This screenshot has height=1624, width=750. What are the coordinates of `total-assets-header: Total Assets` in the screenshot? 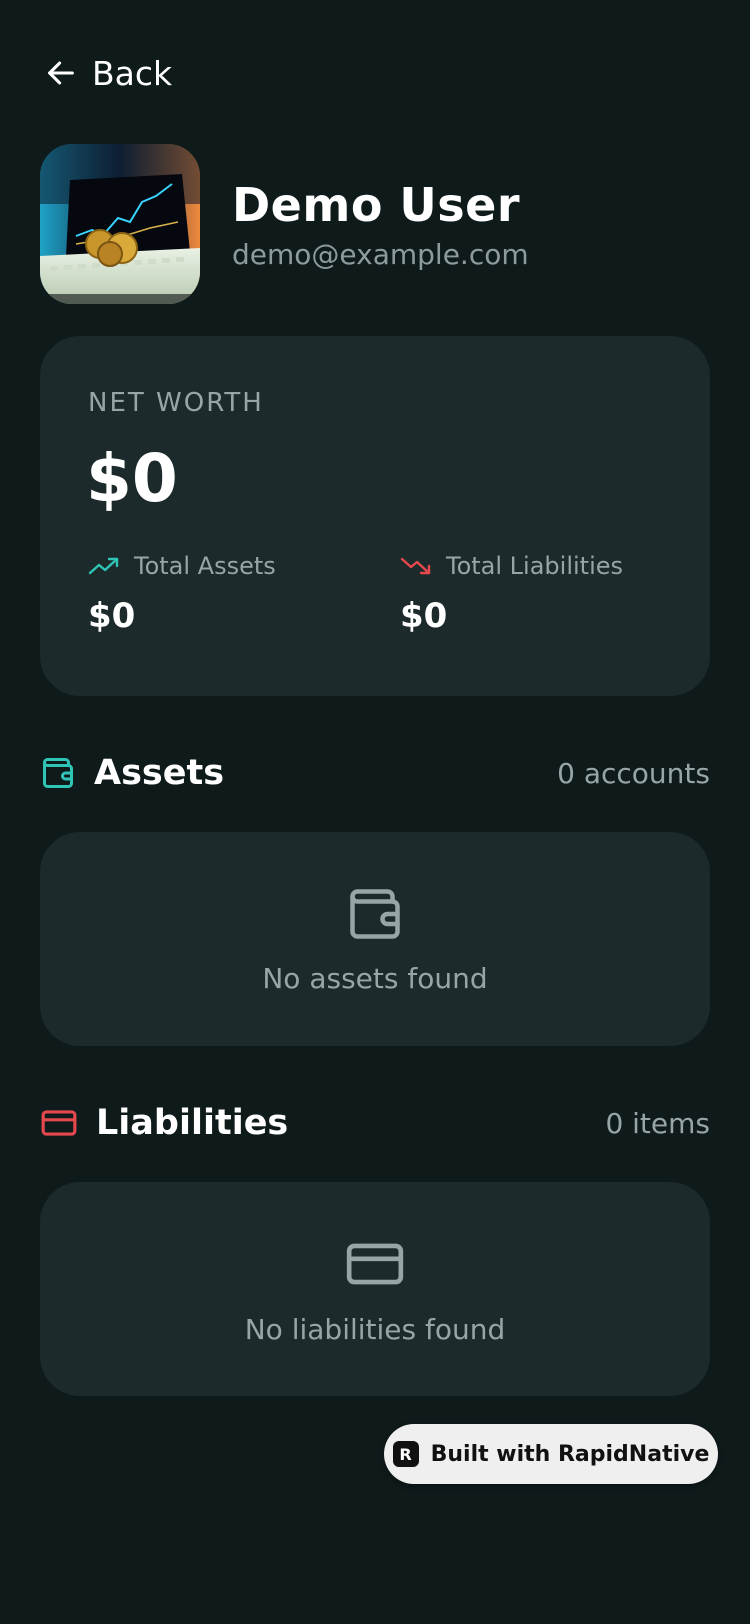 It's located at (182, 566).